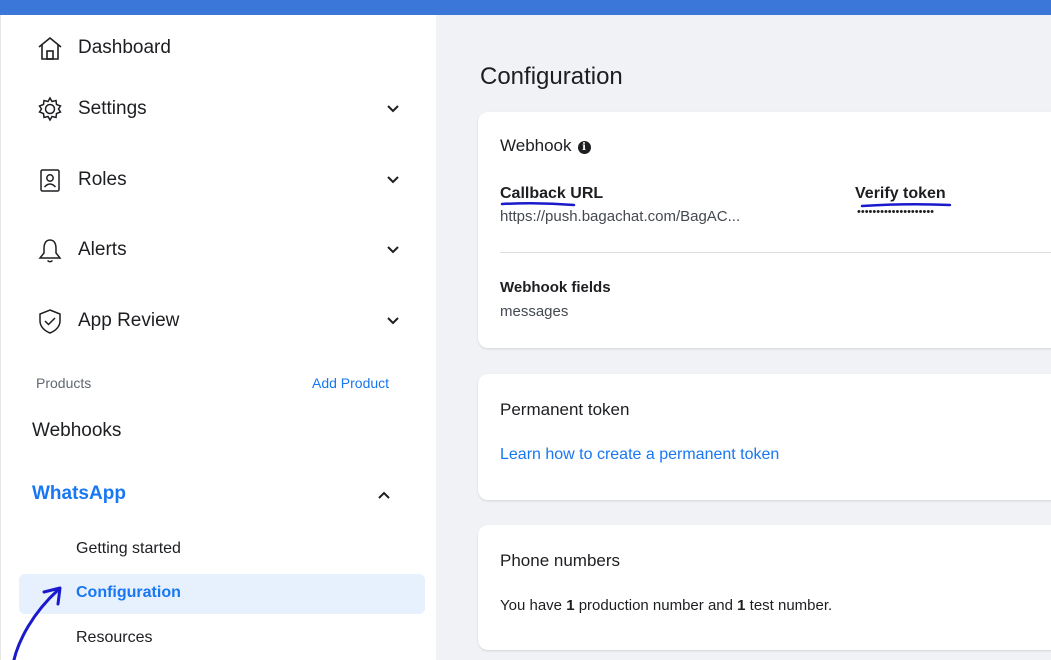 This screenshot has height=660, width=1051. What do you see at coordinates (896, 212) in the screenshot?
I see `verify-token-value: ••••••••••••••••••••` at bounding box center [896, 212].